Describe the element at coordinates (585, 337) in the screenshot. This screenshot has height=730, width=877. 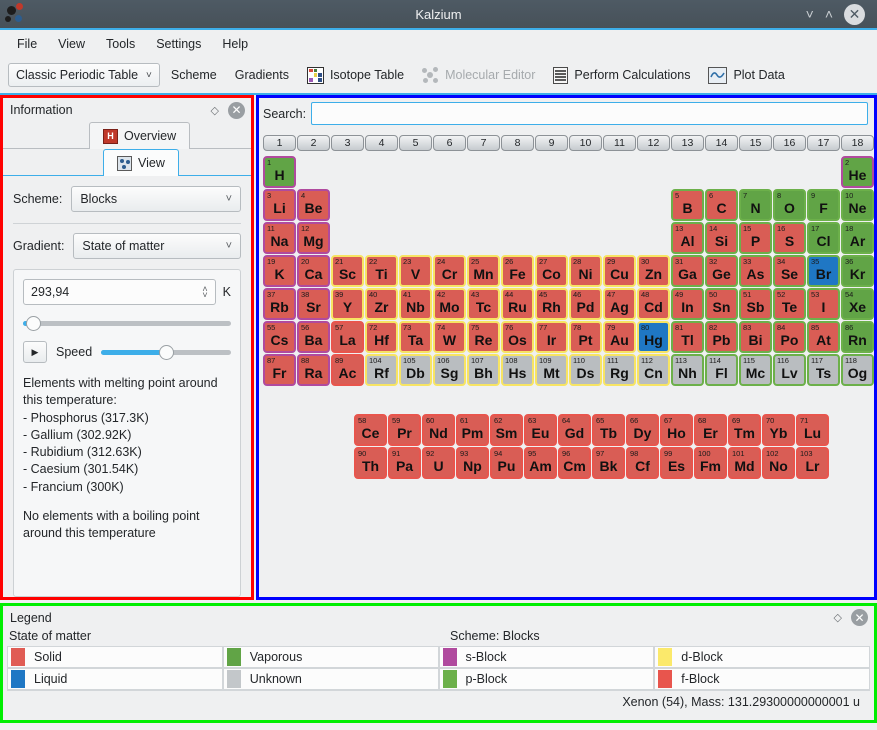
I see `element-cell-Pt: 78 Pt` at that location.